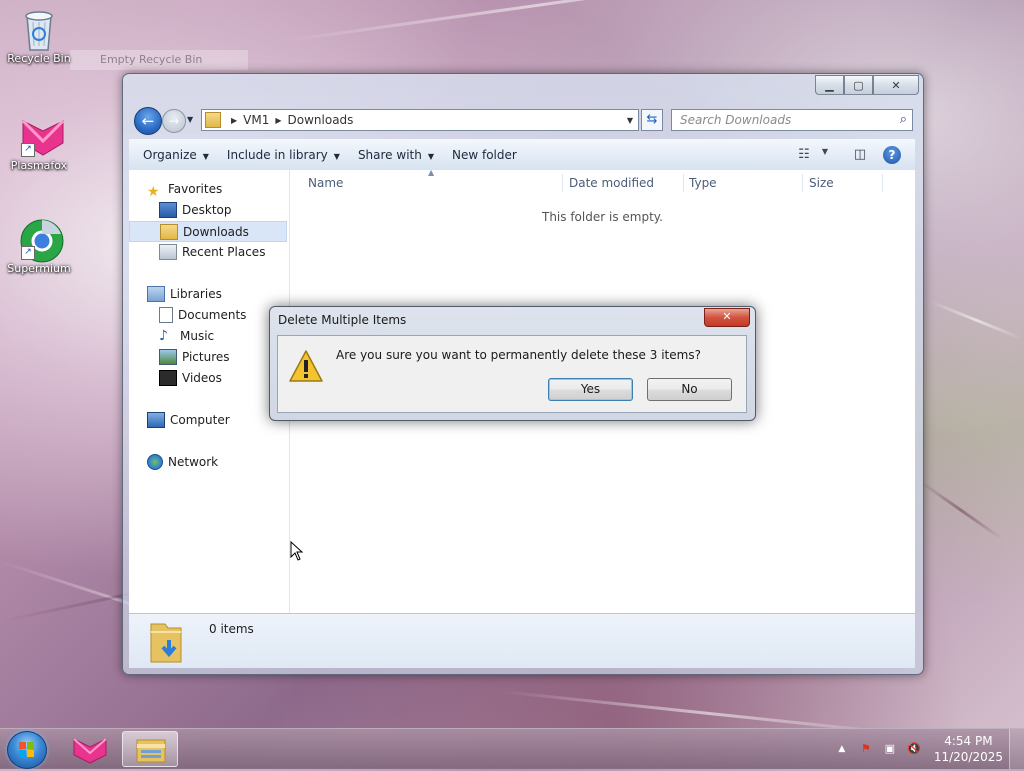 Image resolution: width=1024 pixels, height=771 pixels. What do you see at coordinates (842, 749) in the screenshot?
I see `show-hidden-icons-icon: ▲` at bounding box center [842, 749].